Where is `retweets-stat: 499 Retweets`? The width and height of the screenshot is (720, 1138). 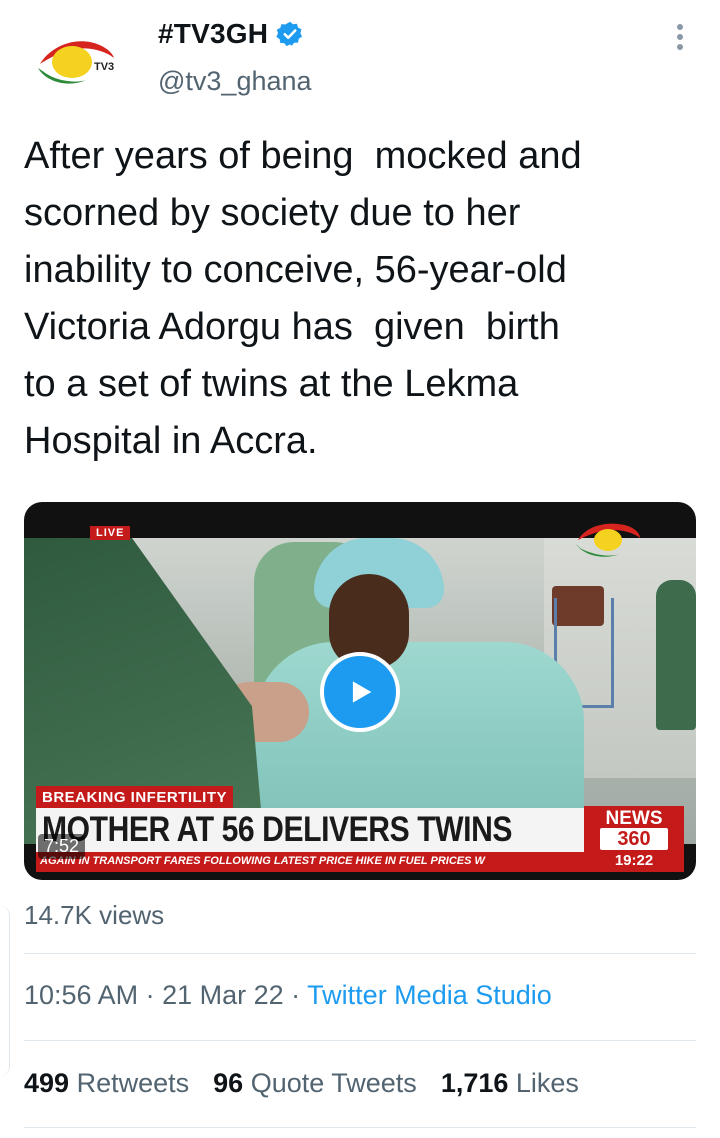 retweets-stat: 499 Retweets is located at coordinates (106, 1083).